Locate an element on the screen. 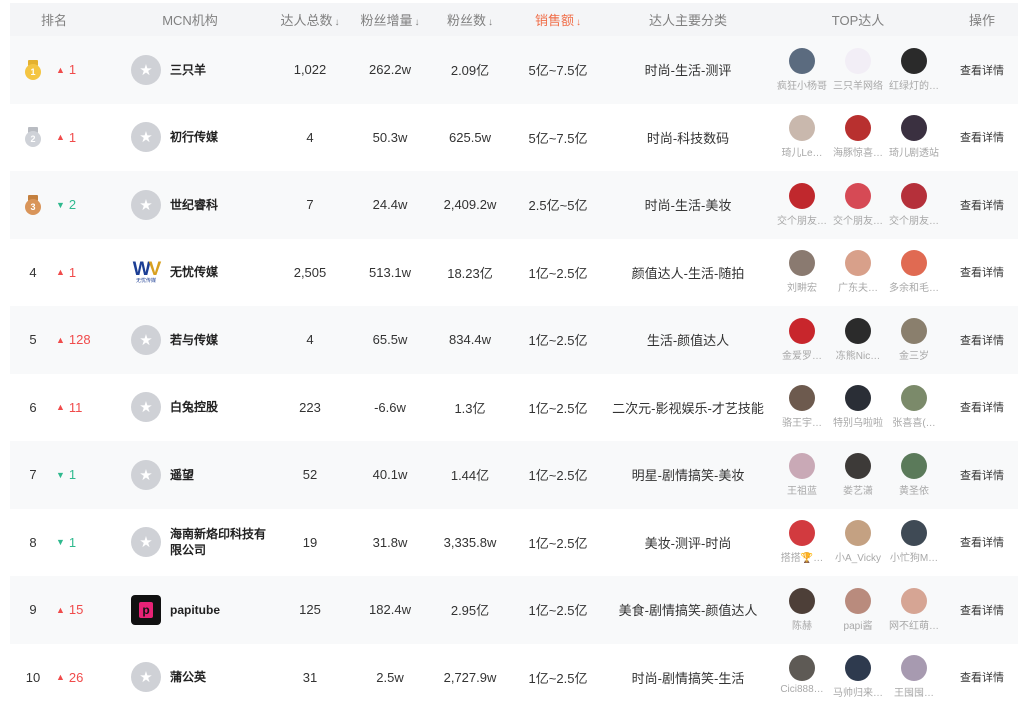 This screenshot has width=1028, height=720. talent-name: 小A_Vicky is located at coordinates (858, 556).